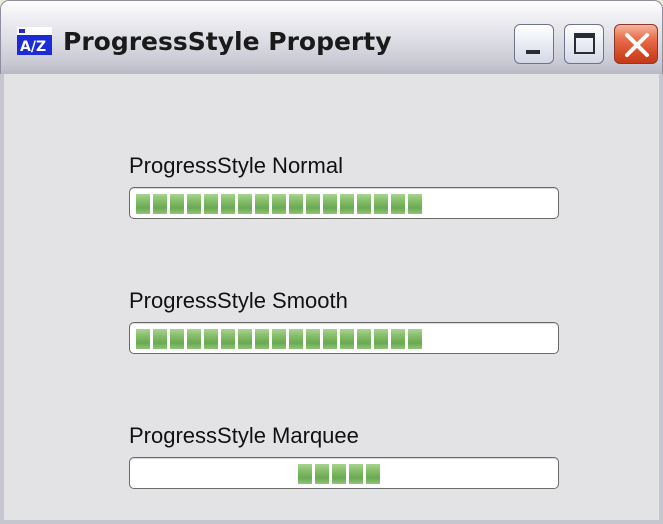 Image resolution: width=663 pixels, height=524 pixels. I want to click on title-bar: A/Z ProgressStyle Property, so click(331, 37).